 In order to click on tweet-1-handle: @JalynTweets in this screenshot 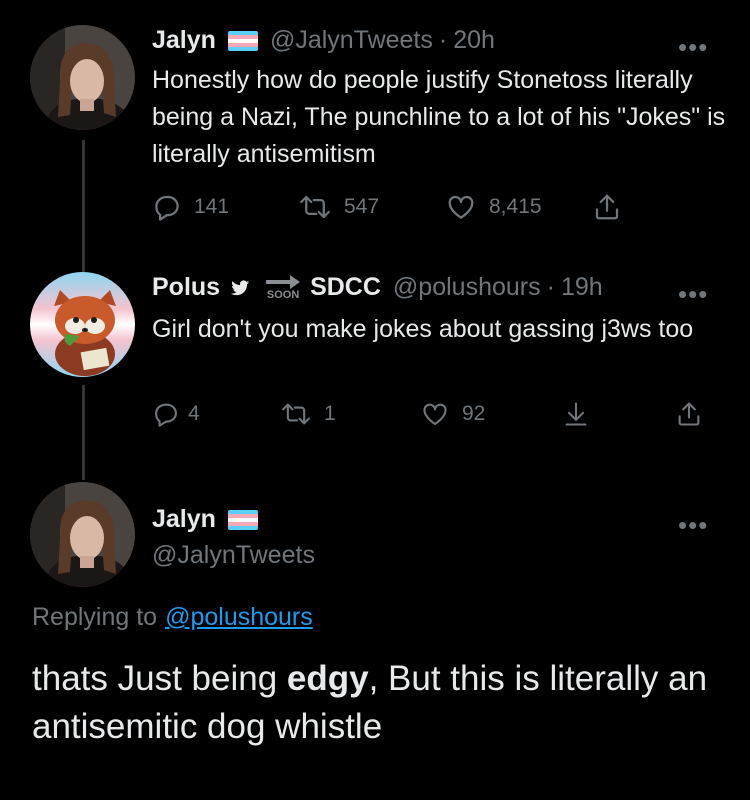, I will do `click(351, 40)`.